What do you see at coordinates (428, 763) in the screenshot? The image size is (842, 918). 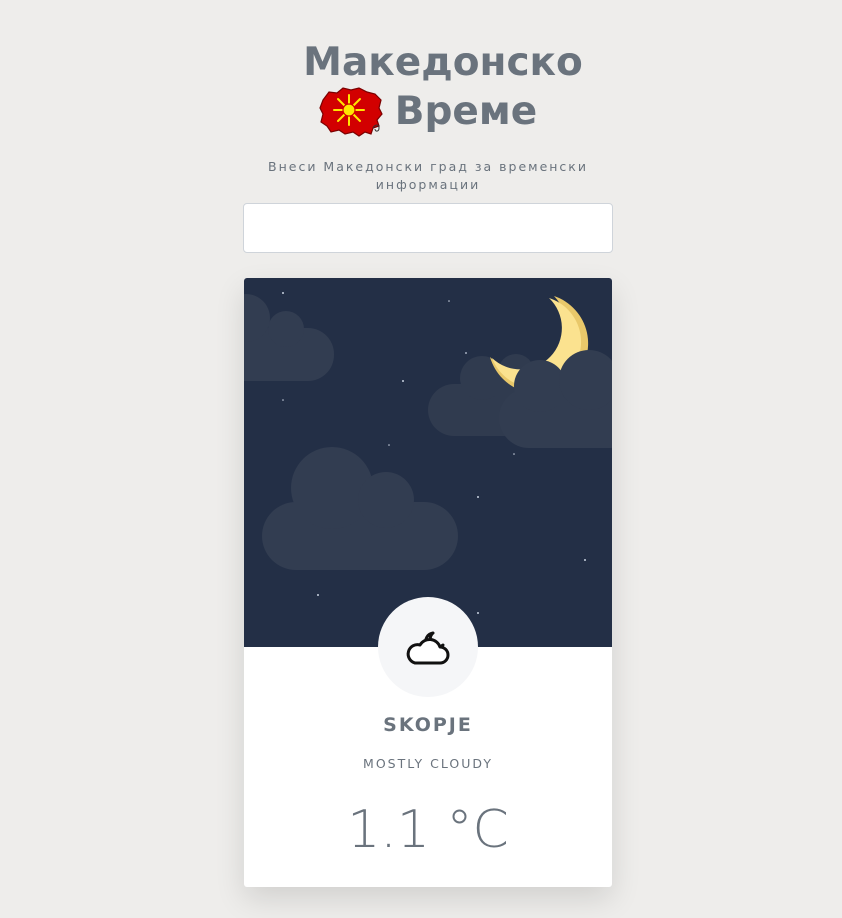 I see `weather-condition: MOSTLY CLOUDY` at bounding box center [428, 763].